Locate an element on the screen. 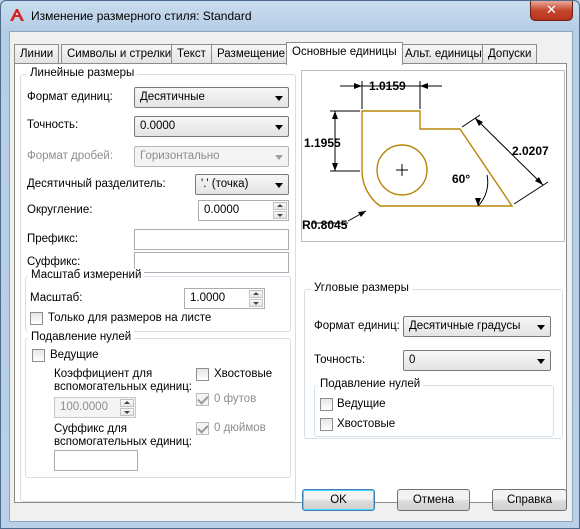 Image resolution: width=580 pixels, height=529 pixels. round-off-label: Округление: is located at coordinates (60, 210).